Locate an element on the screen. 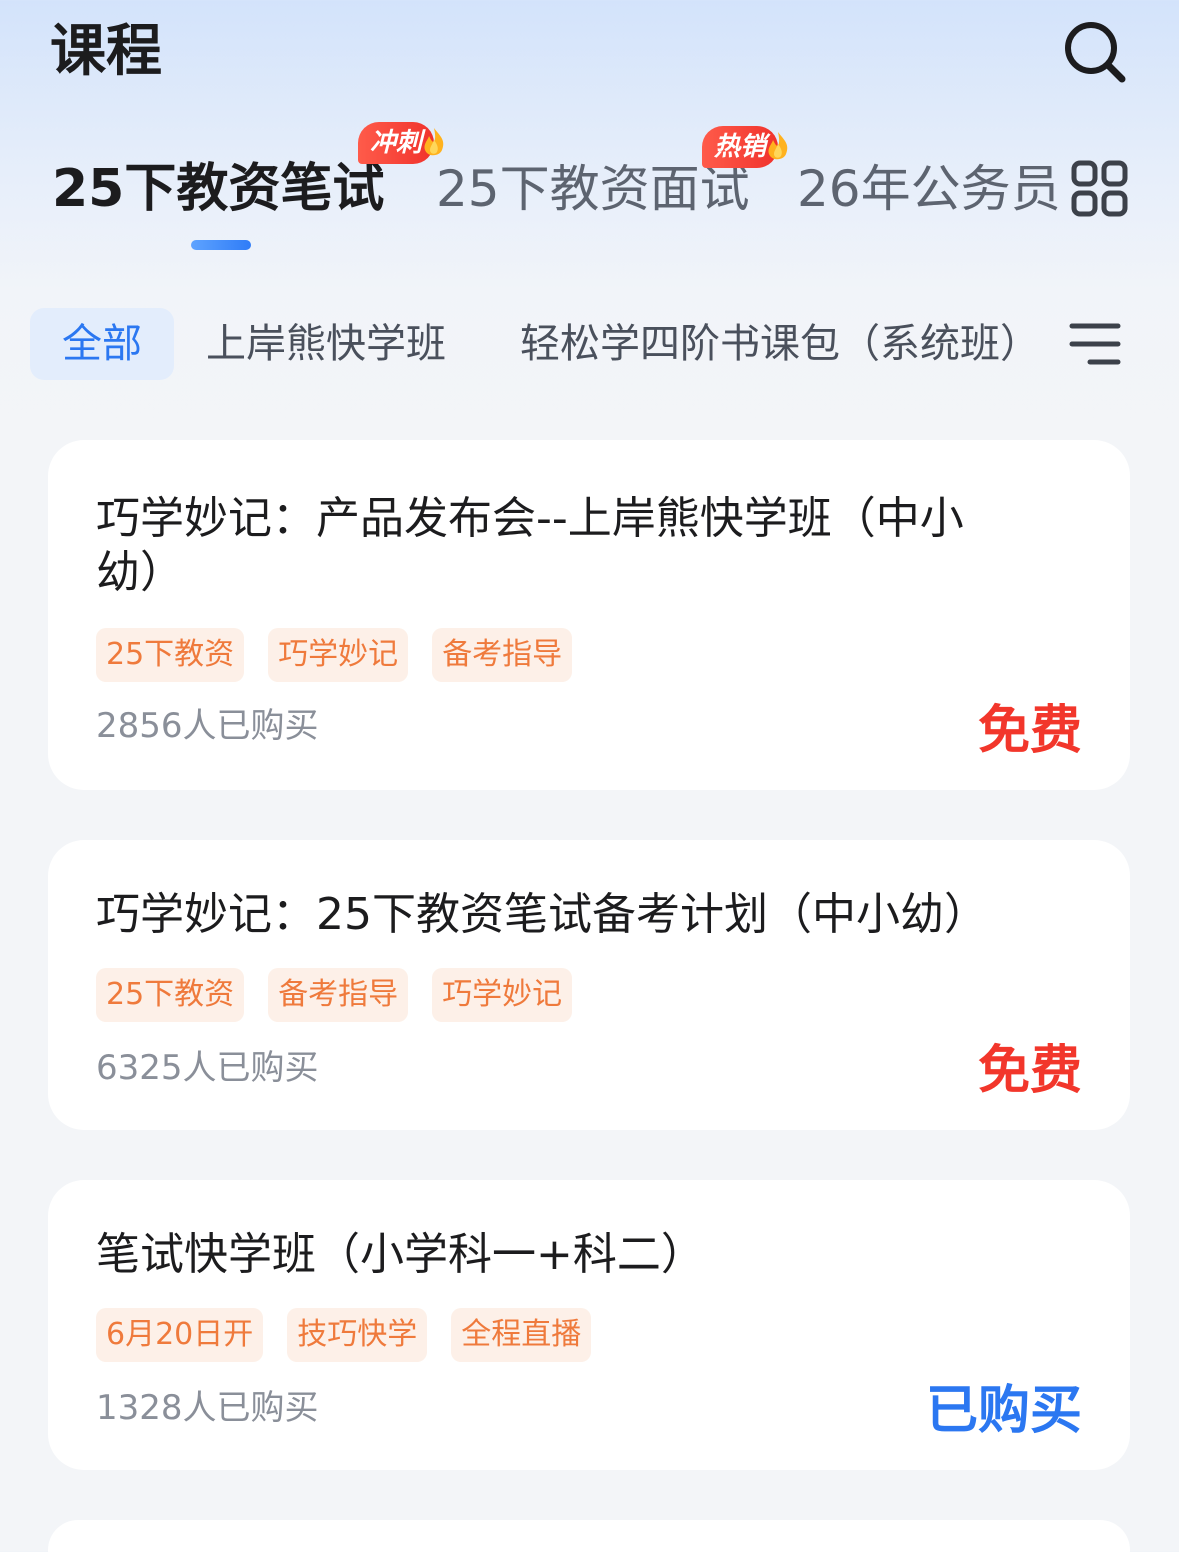 This screenshot has width=1179, height=1552. hot-sale-badge: 热销 is located at coordinates (745, 147).